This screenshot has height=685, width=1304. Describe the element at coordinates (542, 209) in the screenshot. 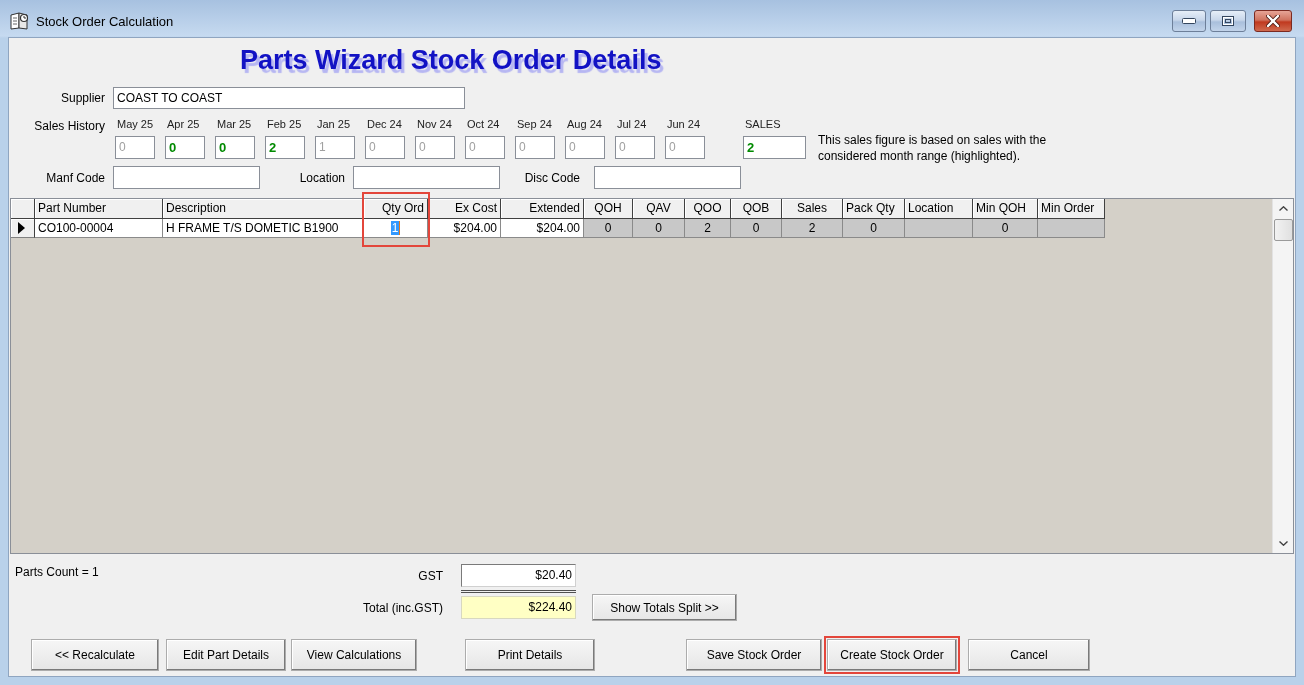

I see `column-header: Extended` at that location.